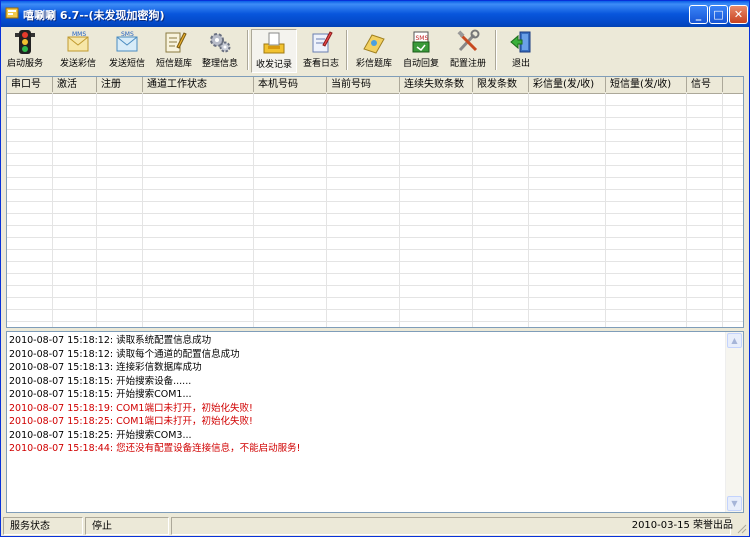  Describe the element at coordinates (79, 34) in the screenshot. I see `svg-text: MMS` at that location.